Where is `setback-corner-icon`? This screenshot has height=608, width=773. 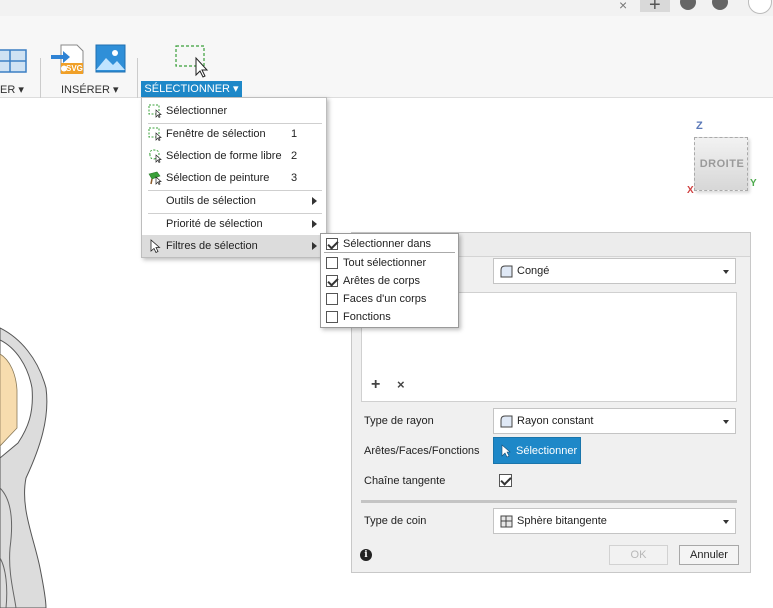 setback-corner-icon is located at coordinates (506, 521).